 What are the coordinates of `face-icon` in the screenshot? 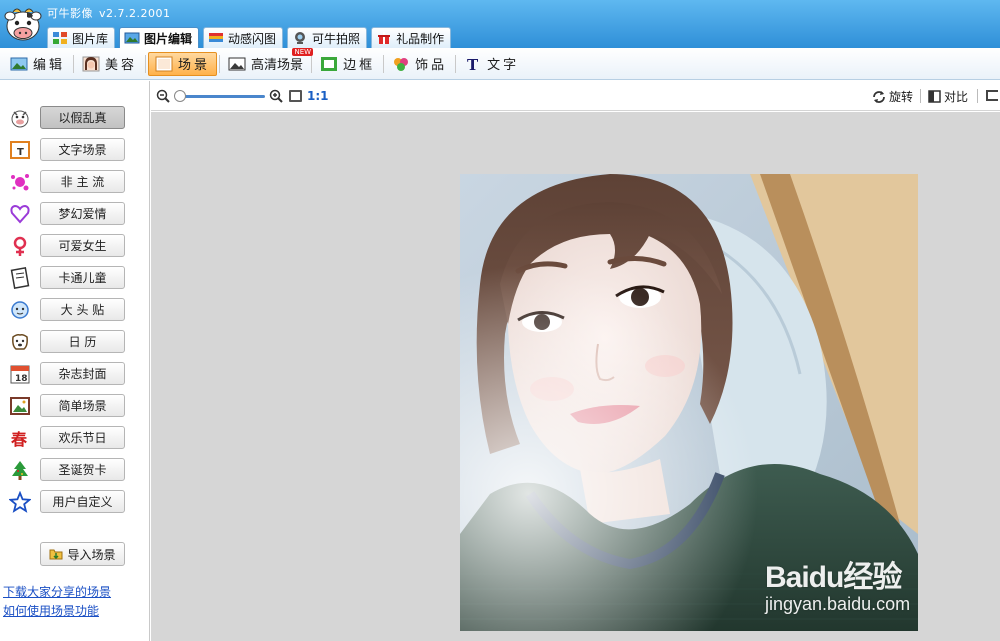 It's located at (91, 63).